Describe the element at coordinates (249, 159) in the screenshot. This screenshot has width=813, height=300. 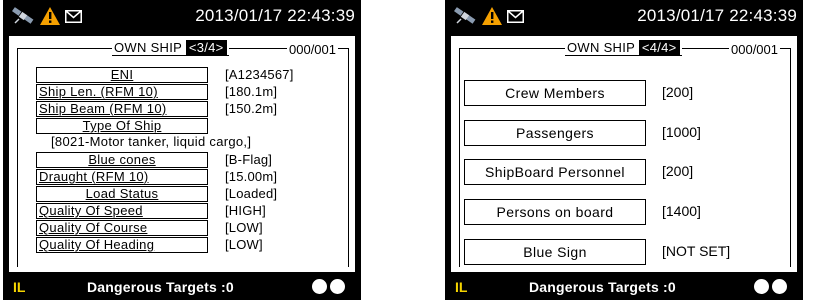
I see `field-value: [B-Flag]` at that location.